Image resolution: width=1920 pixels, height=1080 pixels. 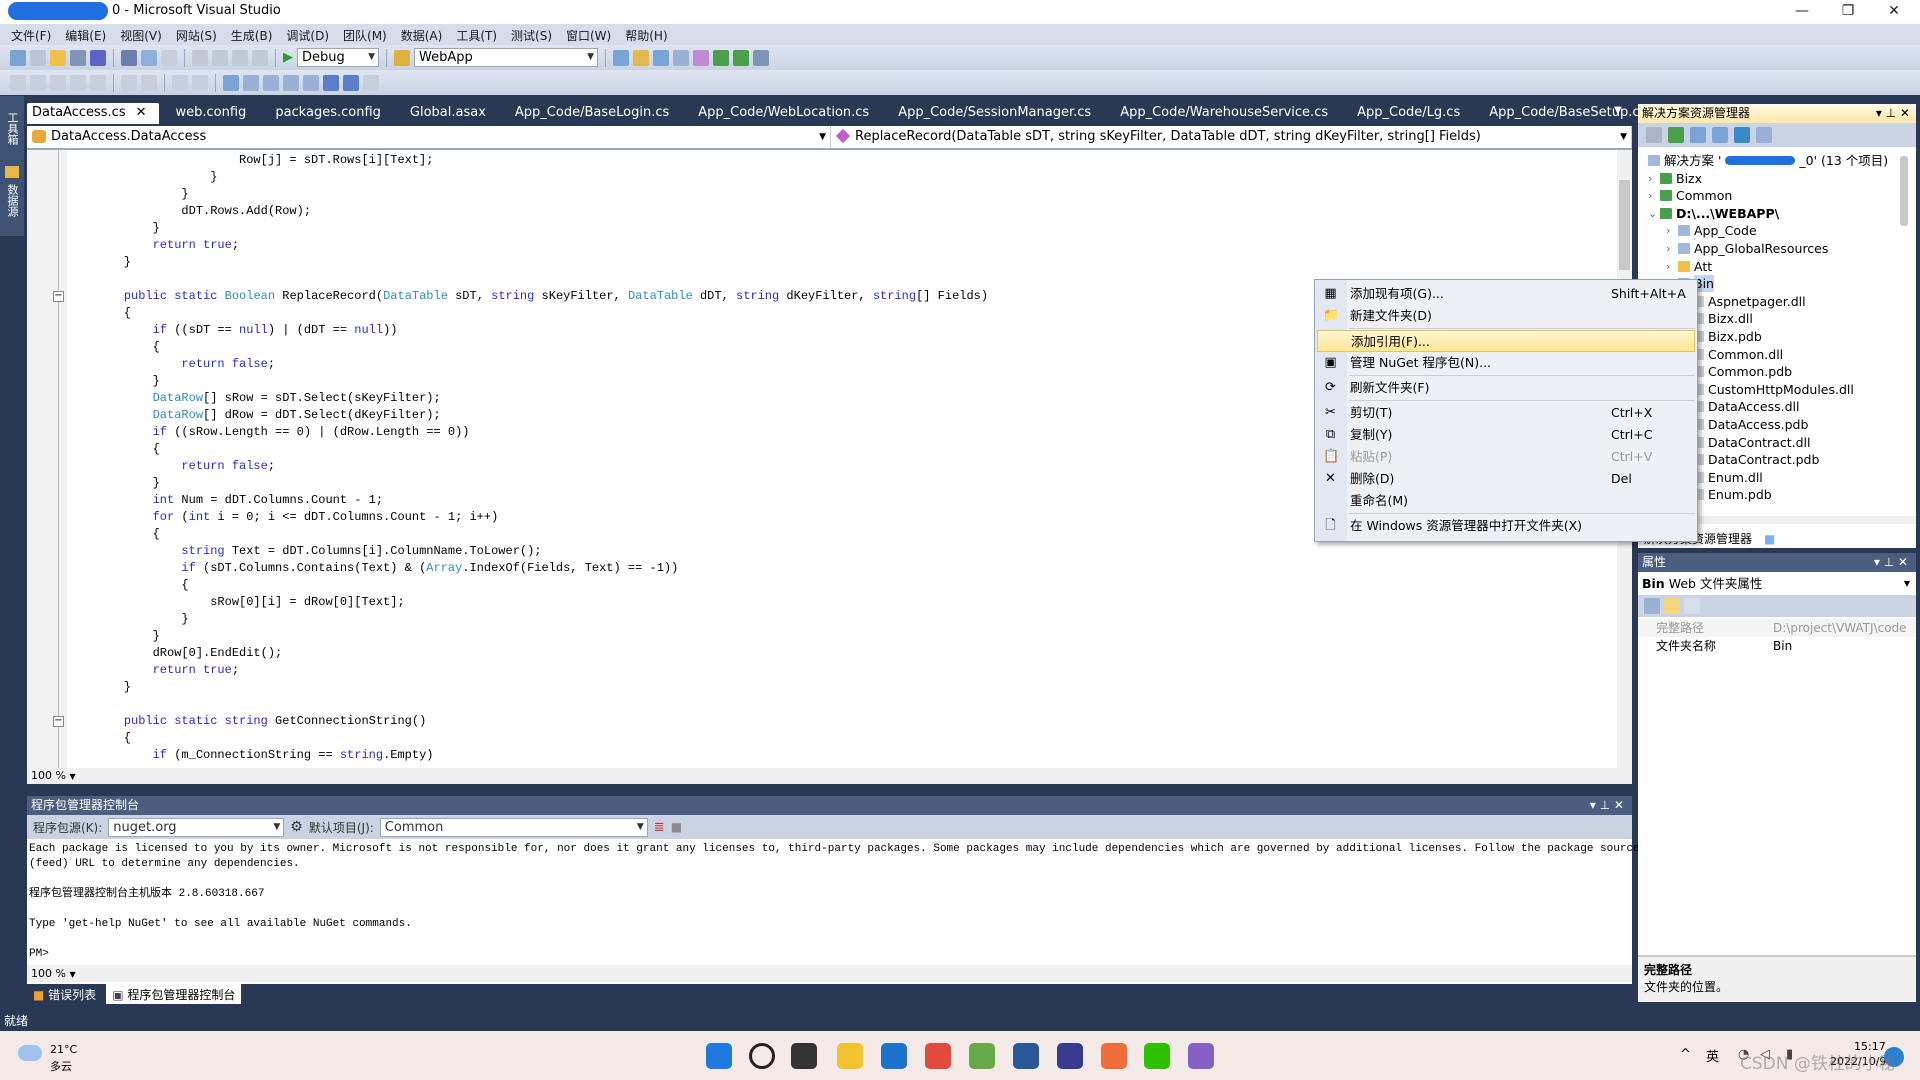 What do you see at coordinates (12, 128) in the screenshot?
I see `toolbox-tab: 工具箱` at bounding box center [12, 128].